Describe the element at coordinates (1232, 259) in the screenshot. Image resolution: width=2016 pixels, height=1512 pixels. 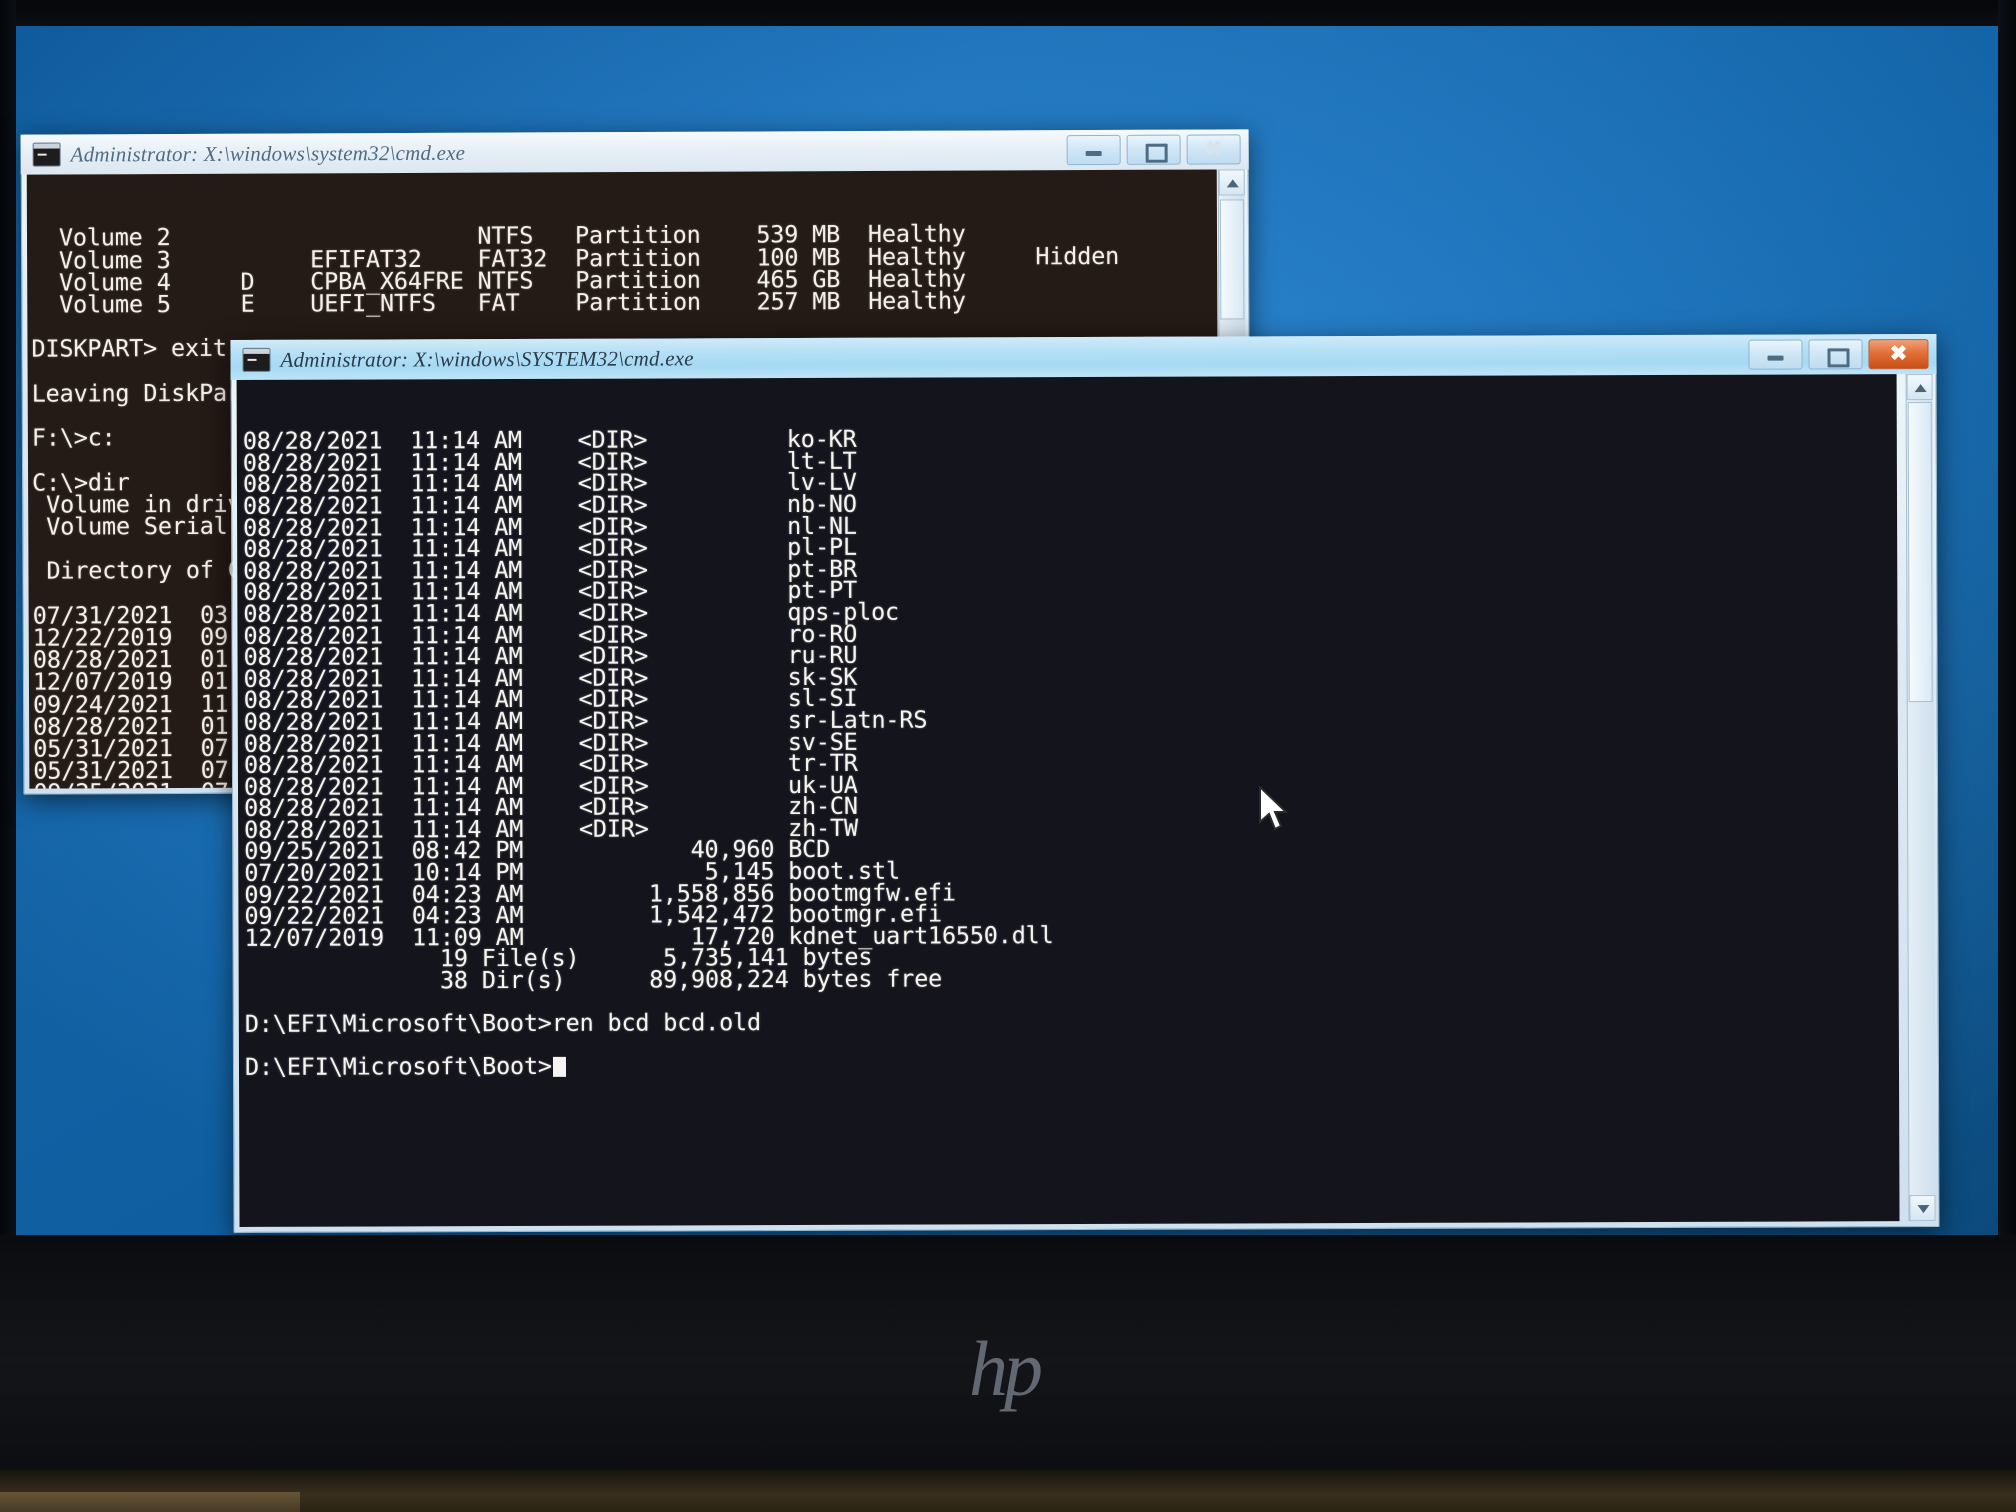
I see `scroll-thumb-back` at that location.